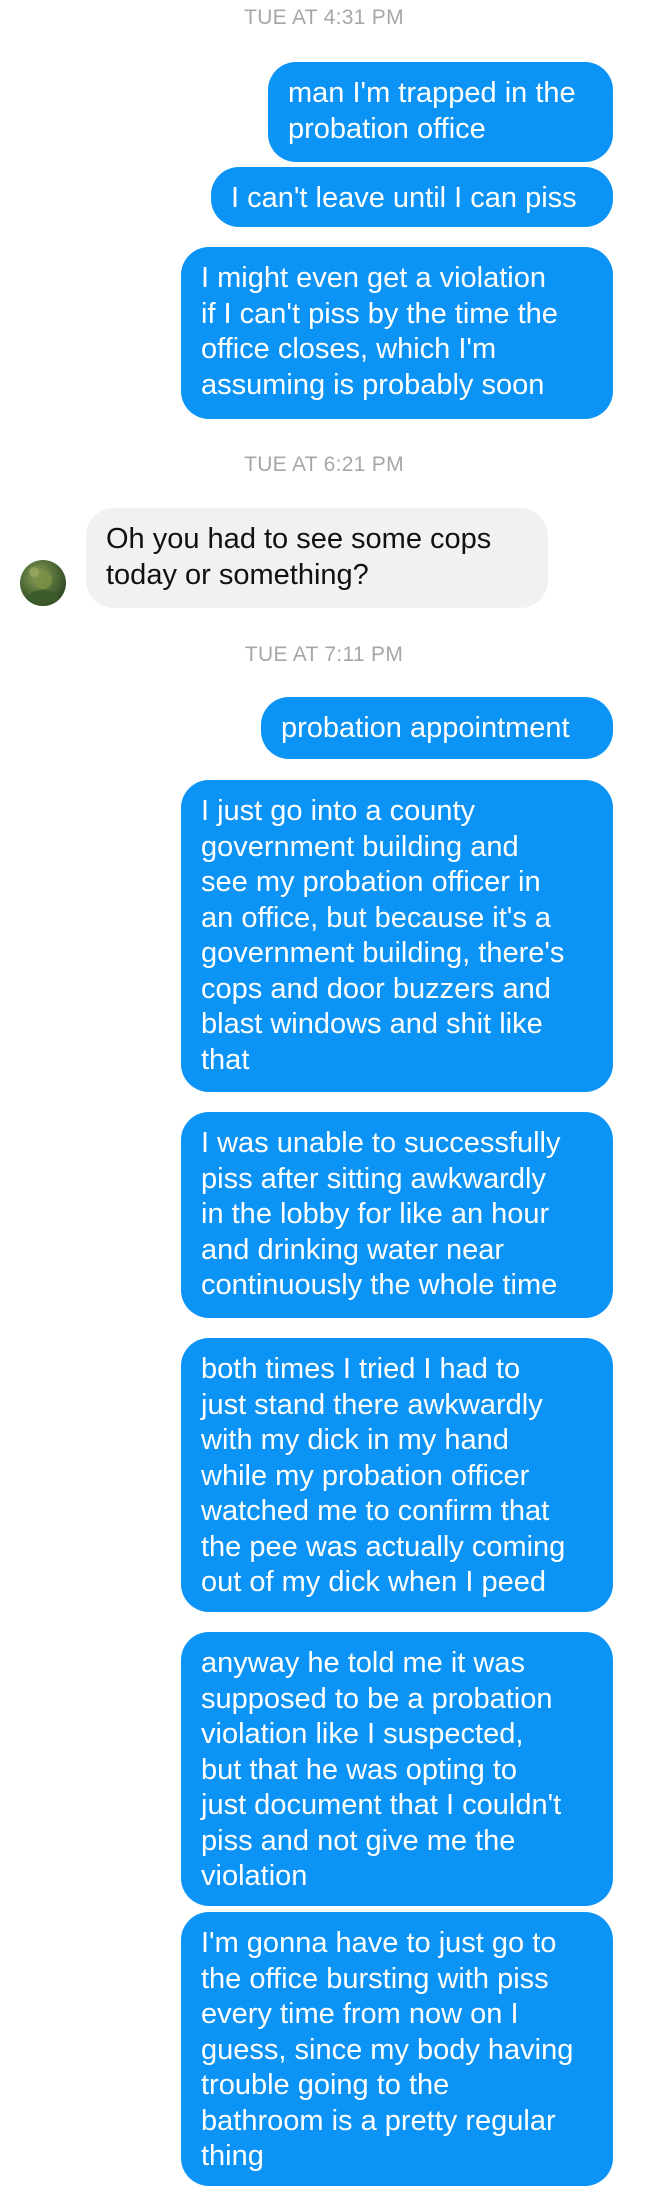 The height and width of the screenshot is (2197, 648). What do you see at coordinates (324, 464) in the screenshot?
I see `timestamp: TUE AT 6:21 PM` at bounding box center [324, 464].